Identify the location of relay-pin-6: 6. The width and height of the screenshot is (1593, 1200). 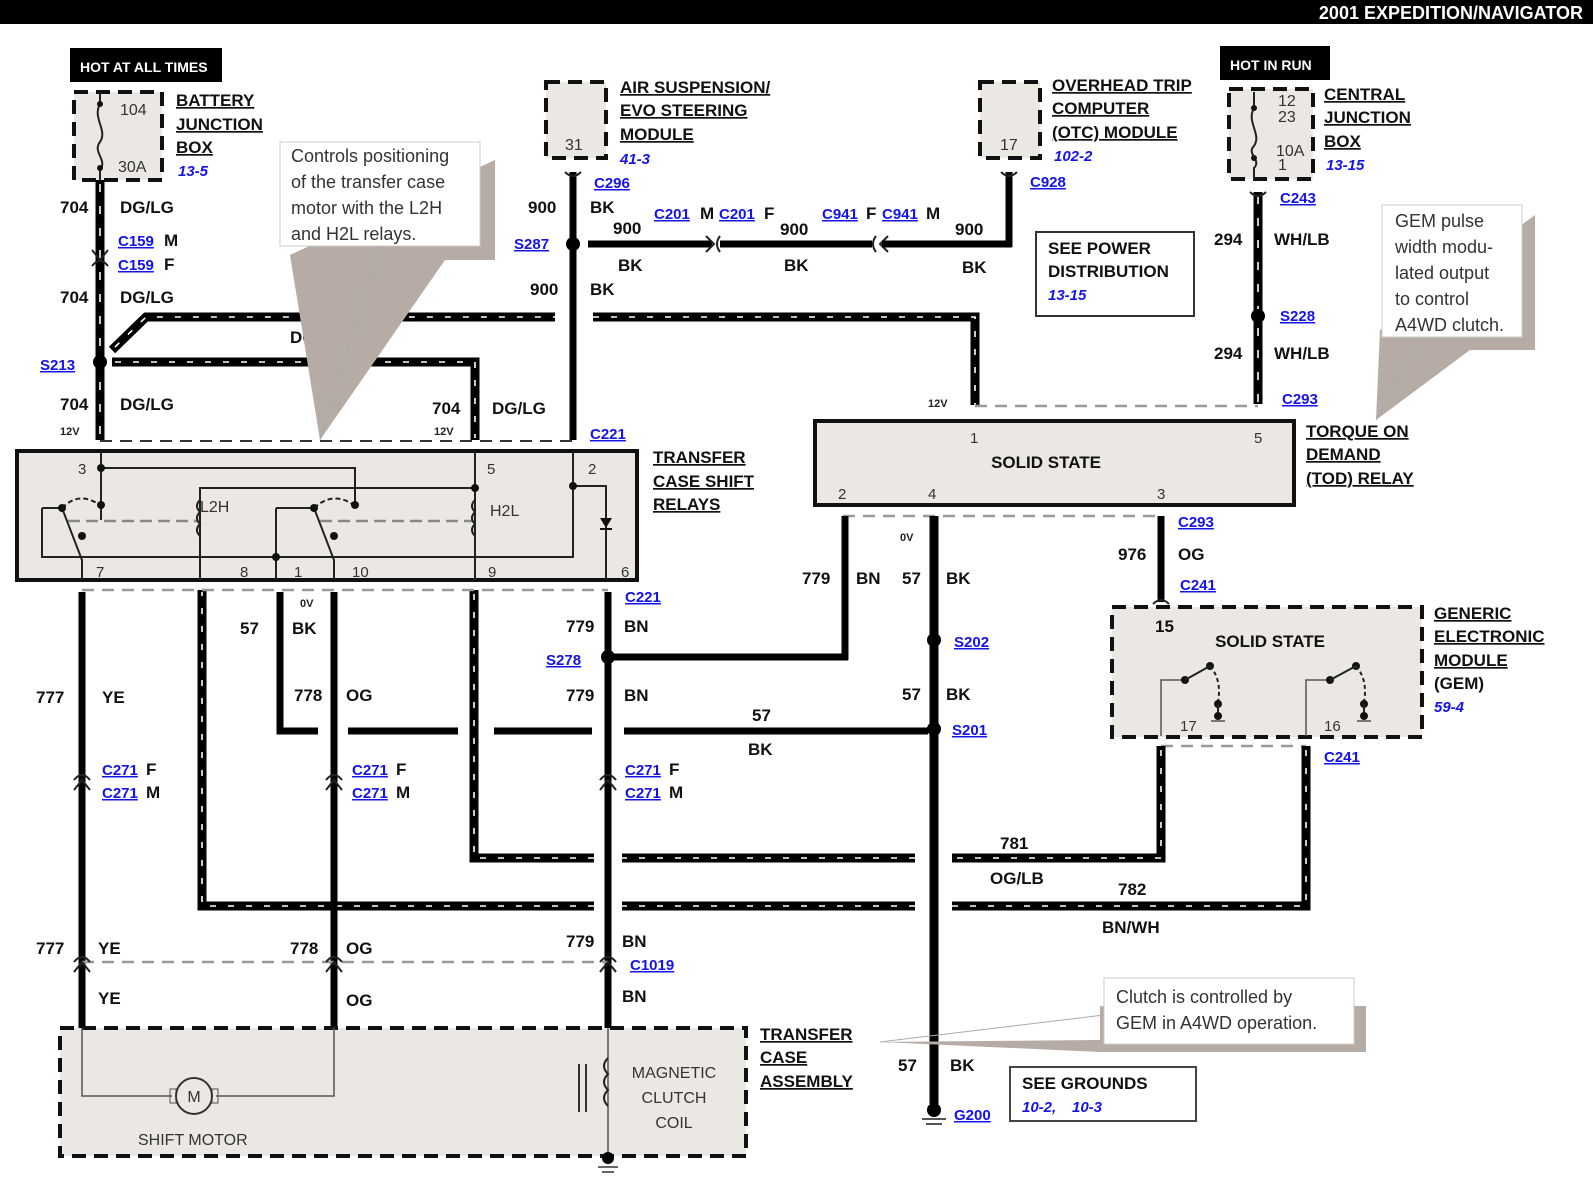
(625, 572).